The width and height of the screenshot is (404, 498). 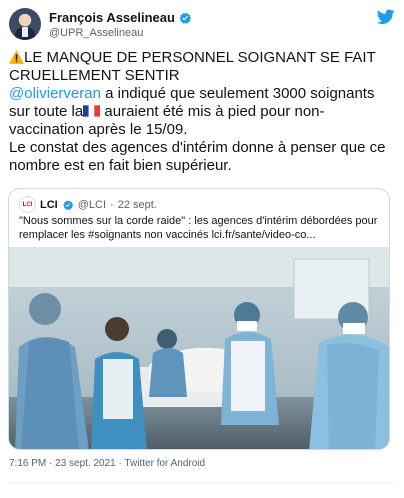 What do you see at coordinates (25, 24) in the screenshot?
I see `author-avatar` at bounding box center [25, 24].